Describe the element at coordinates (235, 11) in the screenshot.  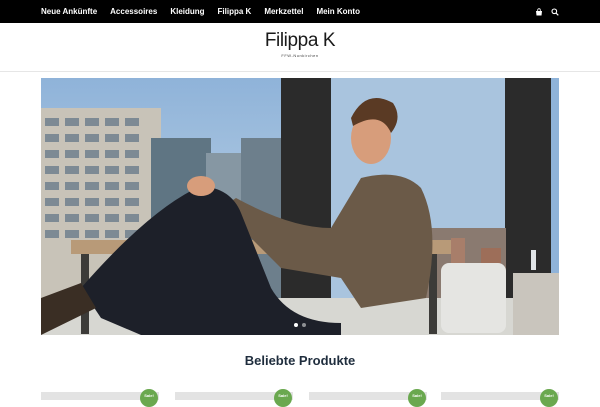
I see `nav-item-filippa-k: Filippa K` at that location.